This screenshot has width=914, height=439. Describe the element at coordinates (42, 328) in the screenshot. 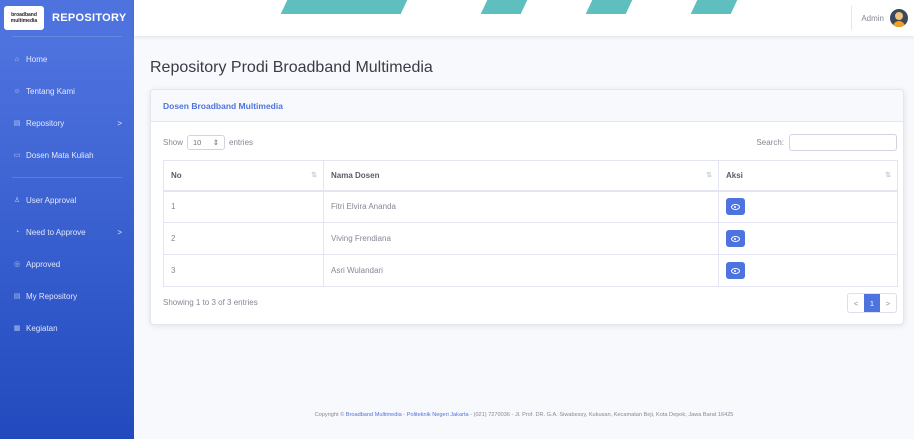

I see `sidebar-item-label: Kegiatan` at that location.